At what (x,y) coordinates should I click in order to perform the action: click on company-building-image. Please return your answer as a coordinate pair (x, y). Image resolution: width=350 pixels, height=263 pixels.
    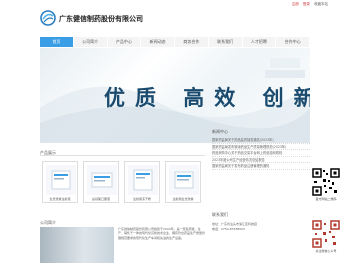
    Looking at the image, I should click on (77, 245).